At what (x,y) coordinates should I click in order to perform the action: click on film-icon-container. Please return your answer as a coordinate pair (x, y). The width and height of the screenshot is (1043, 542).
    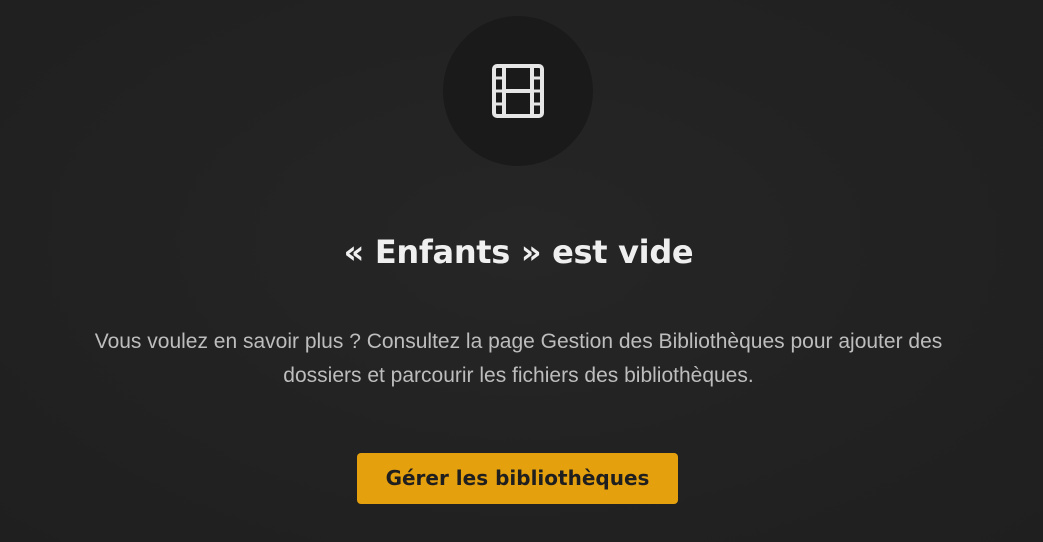
    Looking at the image, I should click on (518, 91).